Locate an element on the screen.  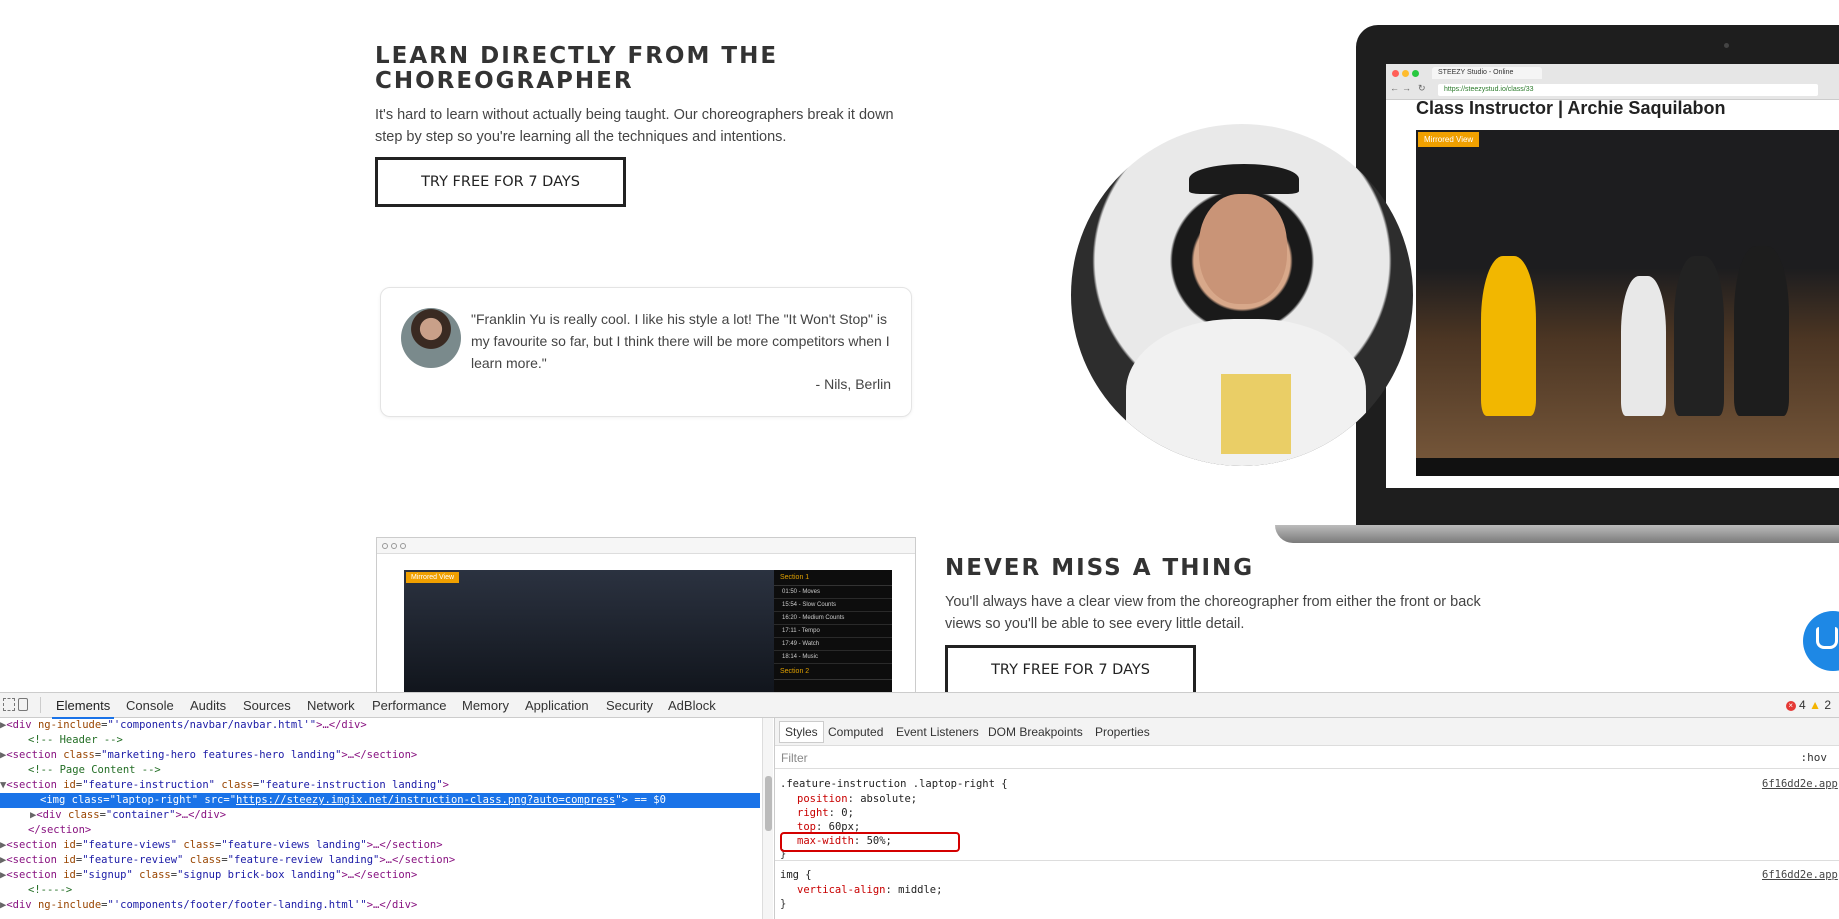
reload-icon: ↻ is located at coordinates (1422, 88).